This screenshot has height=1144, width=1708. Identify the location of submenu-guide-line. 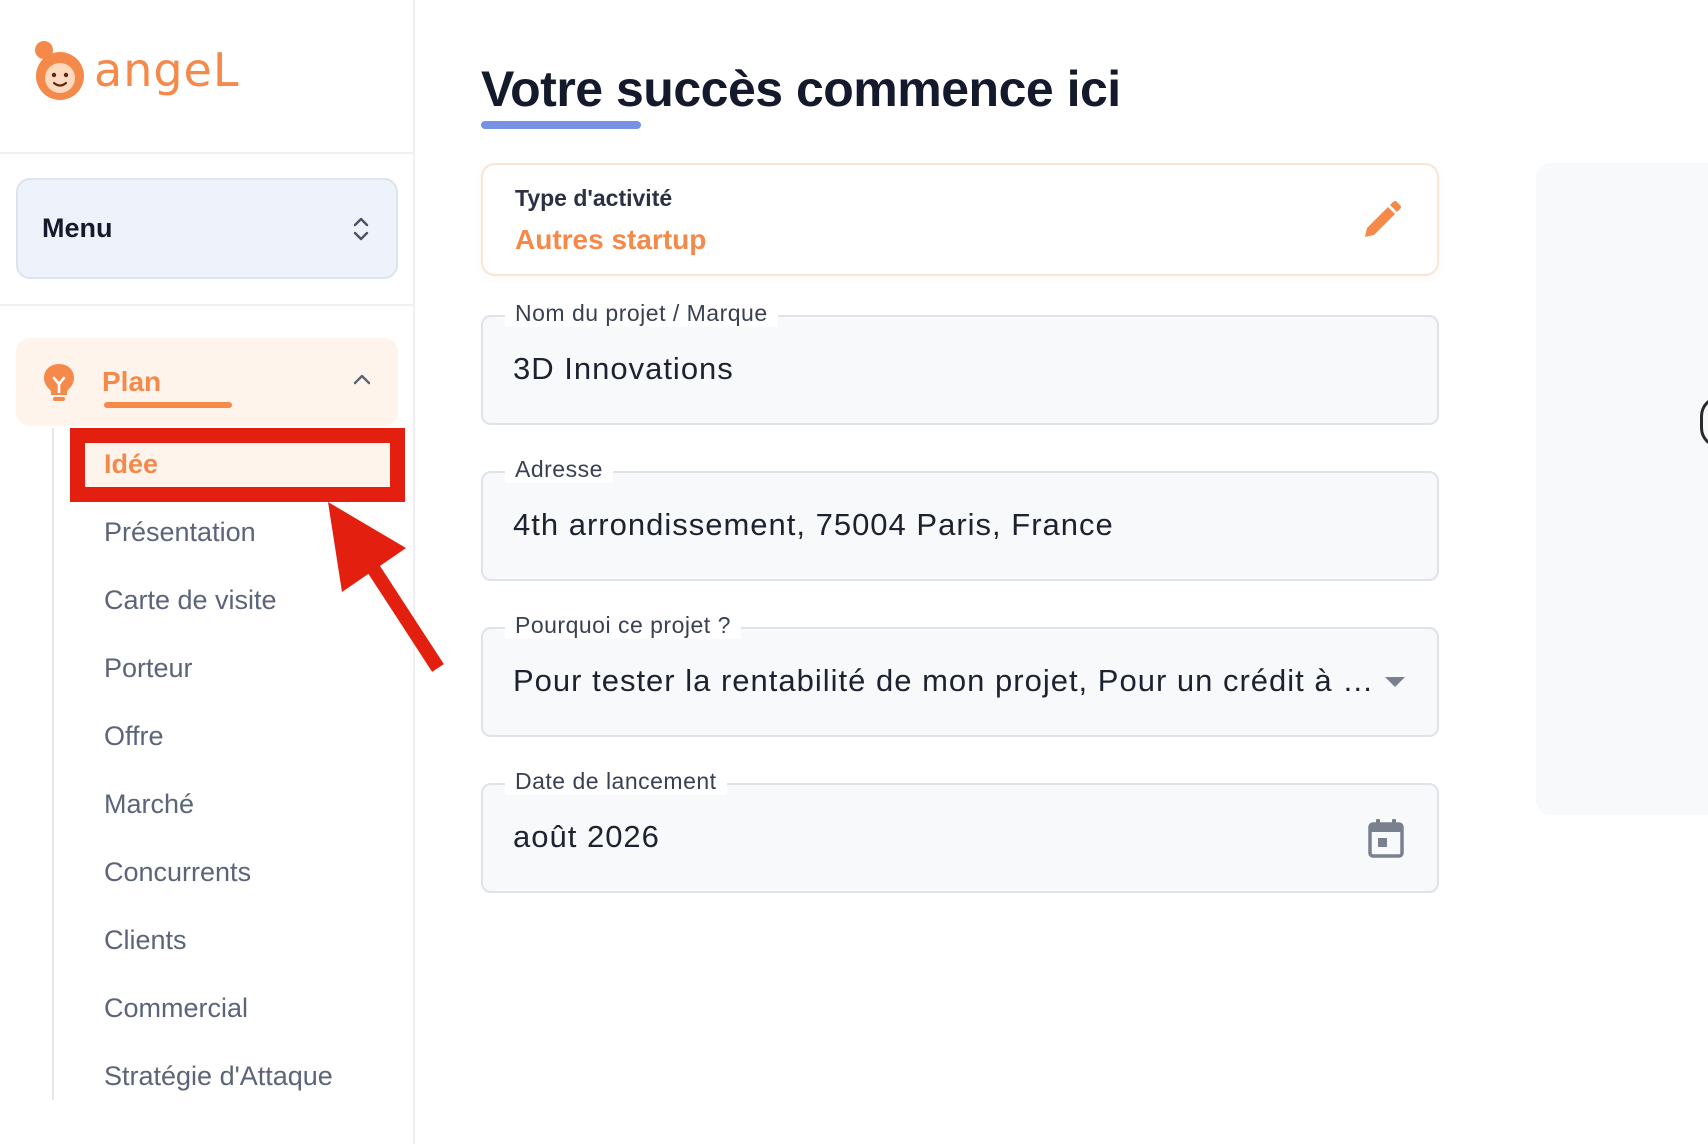
(53, 764).